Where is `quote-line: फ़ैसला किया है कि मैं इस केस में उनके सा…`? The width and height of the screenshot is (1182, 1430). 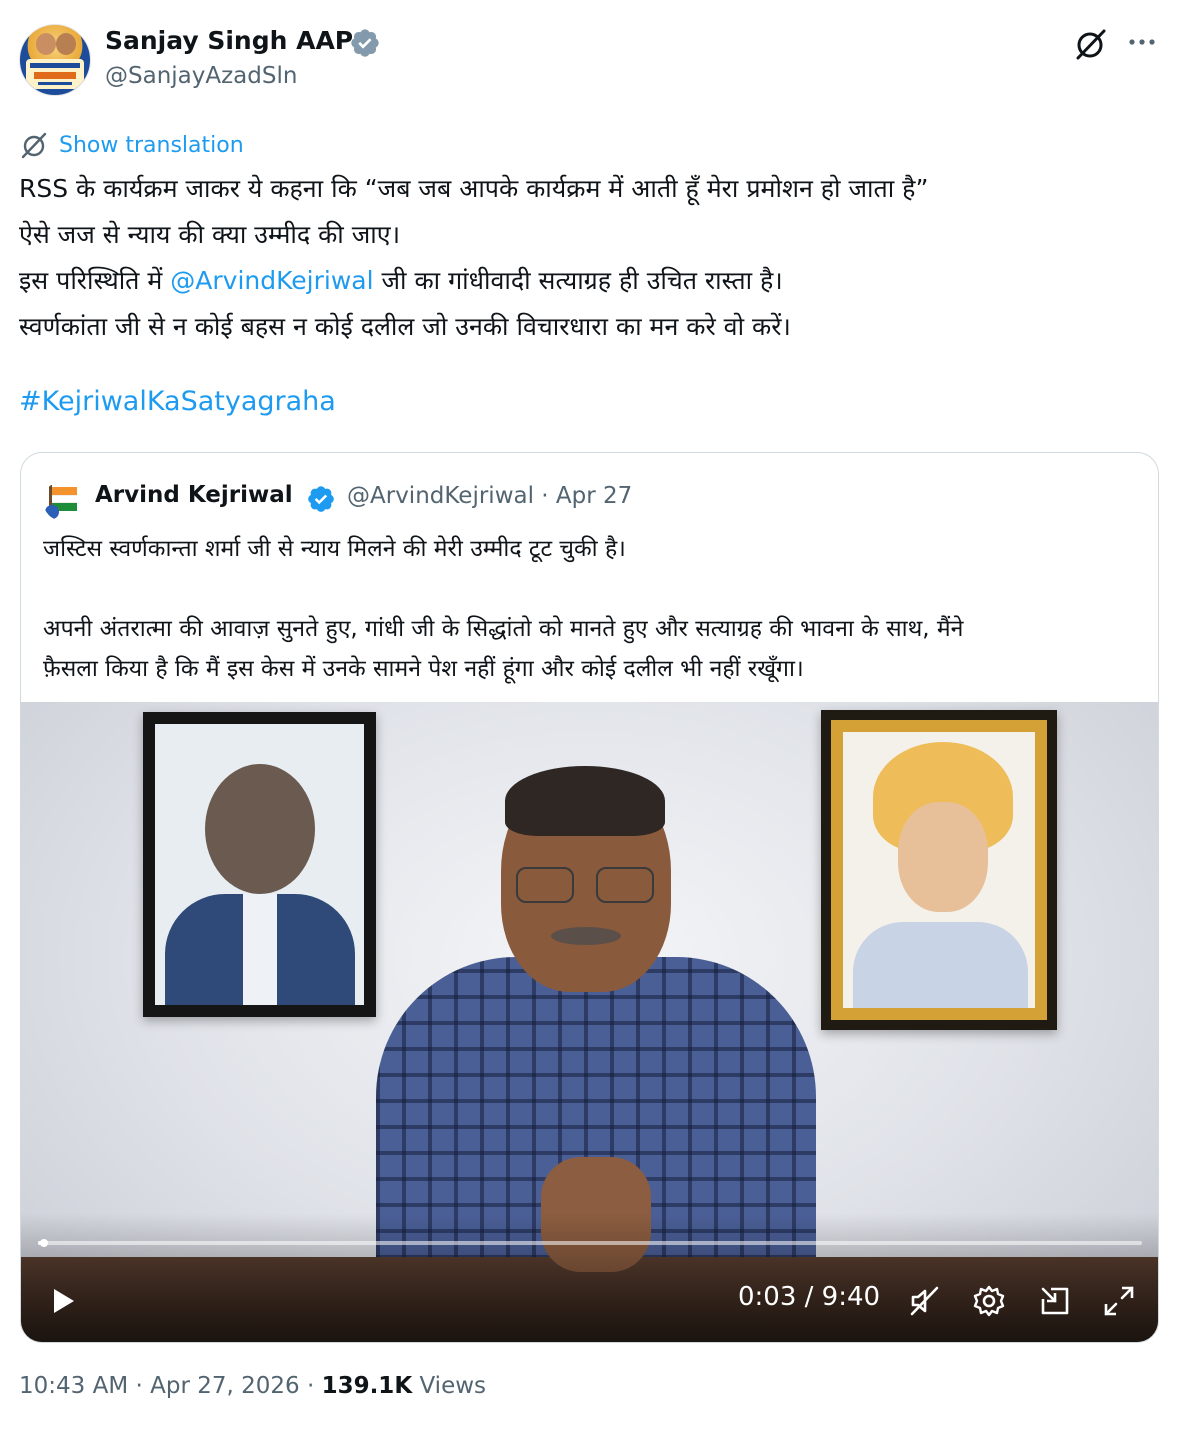 quote-line: फ़ैसला किया है कि मैं इस केस में उनके सा… is located at coordinates (423, 669).